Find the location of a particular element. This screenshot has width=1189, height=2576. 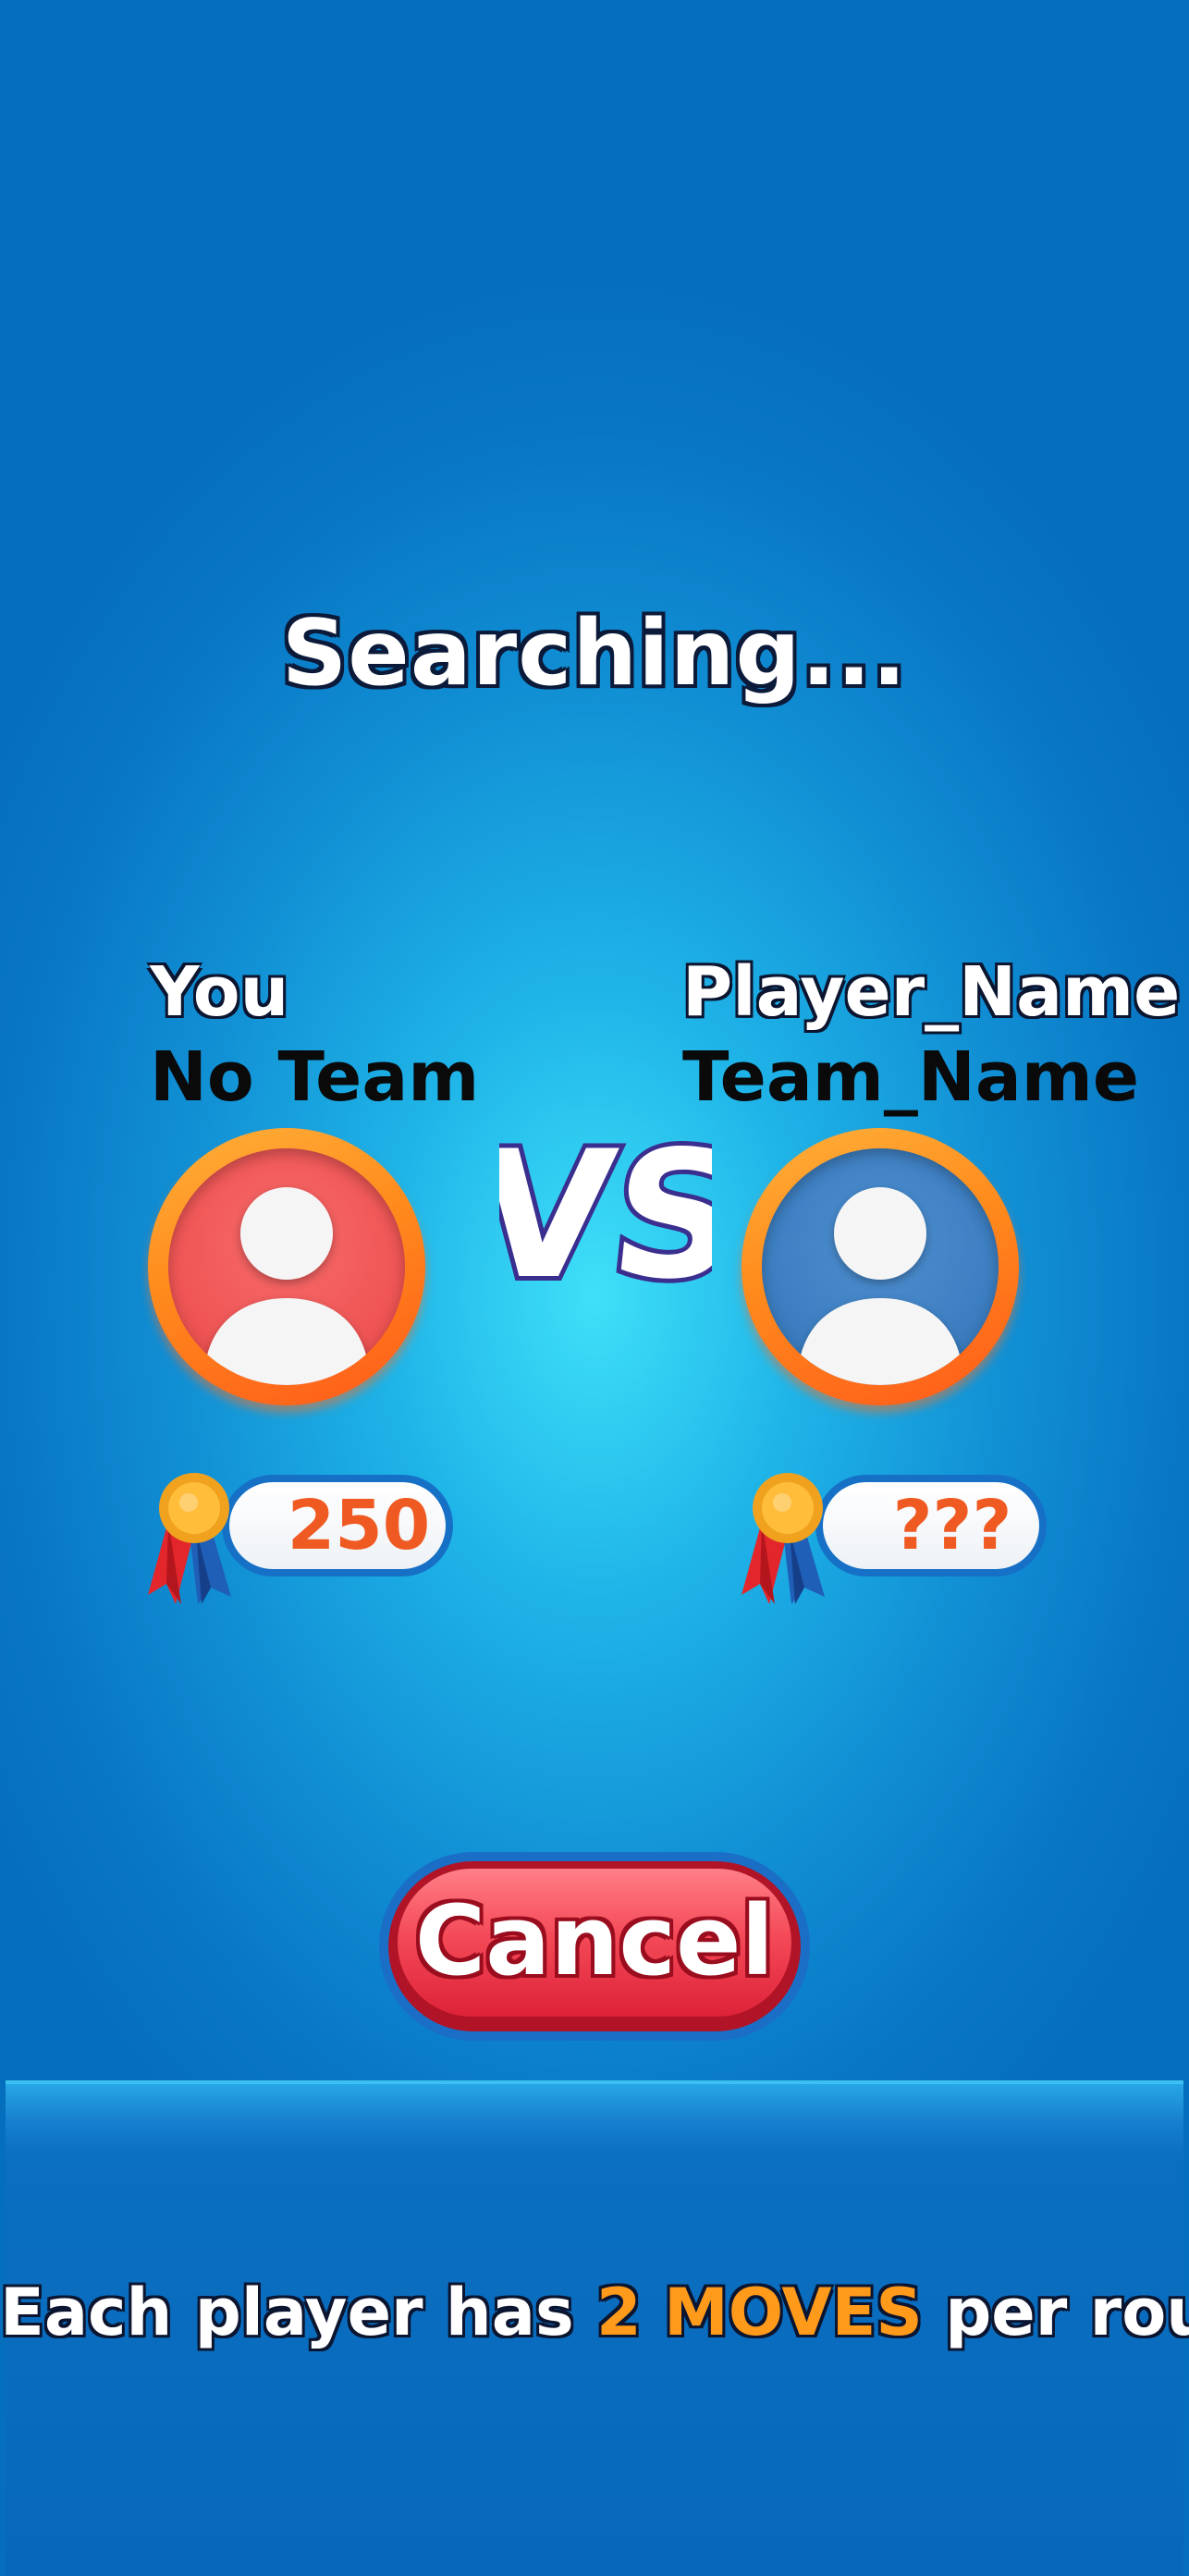

opponent-score: ??? is located at coordinates (952, 1525).